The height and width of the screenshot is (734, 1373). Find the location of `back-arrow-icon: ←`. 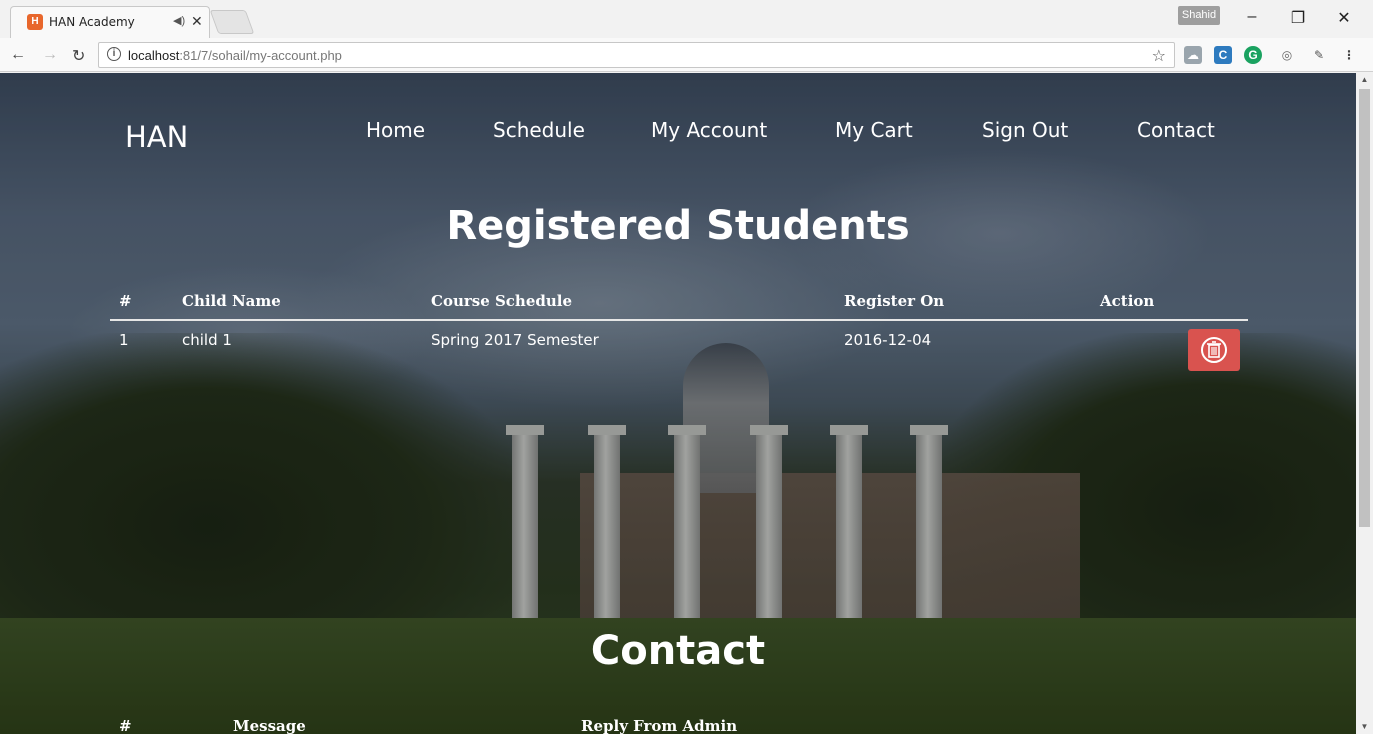

back-arrow-icon: ← is located at coordinates (18, 55).